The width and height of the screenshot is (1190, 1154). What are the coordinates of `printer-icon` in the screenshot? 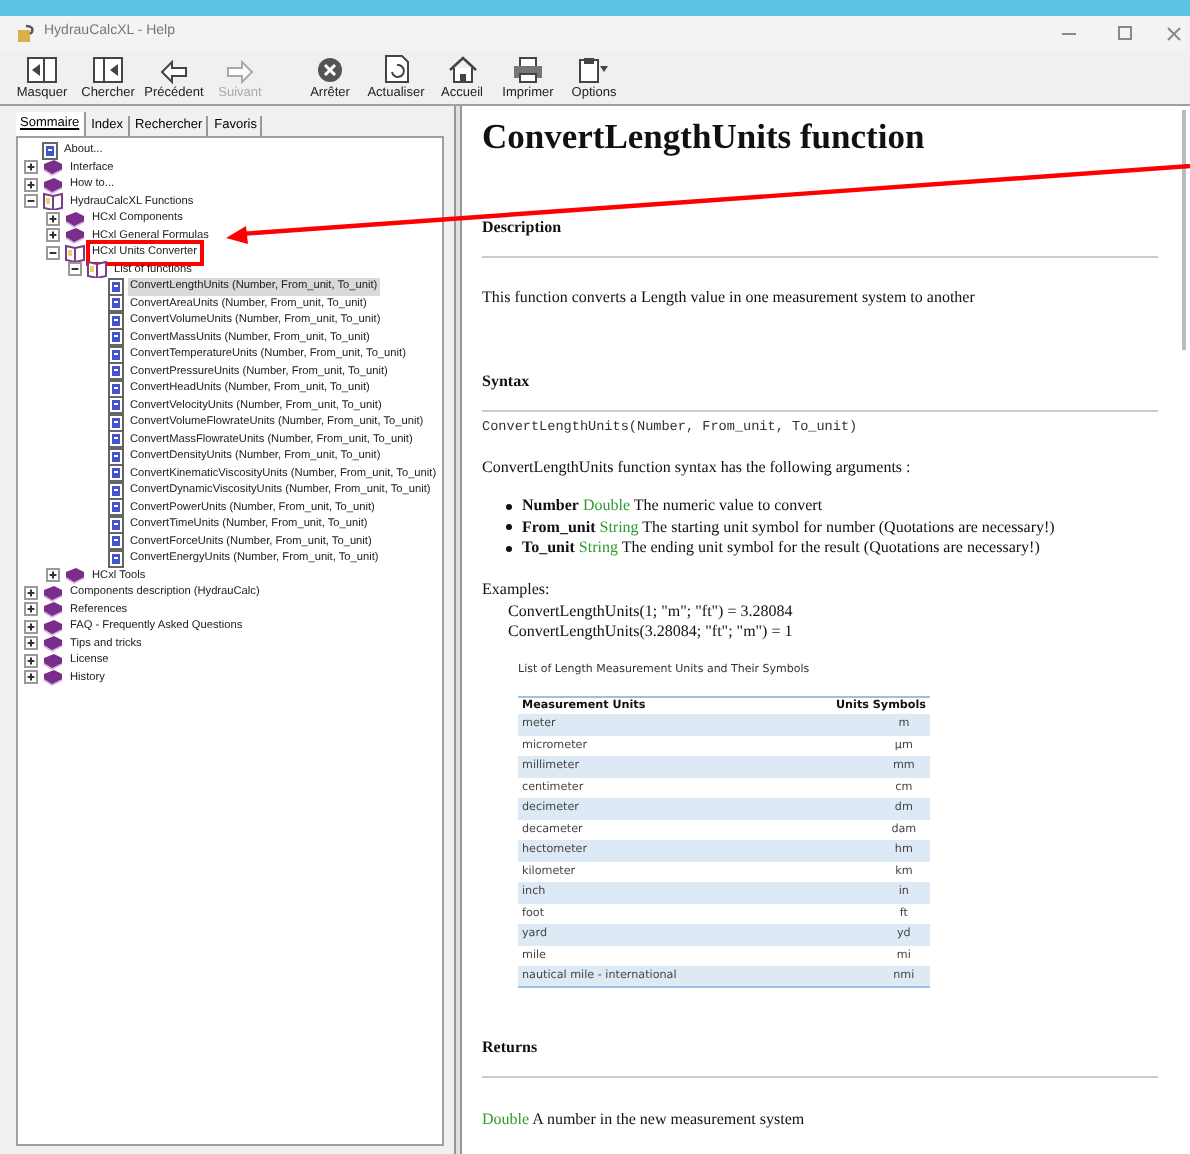 It's located at (528, 70).